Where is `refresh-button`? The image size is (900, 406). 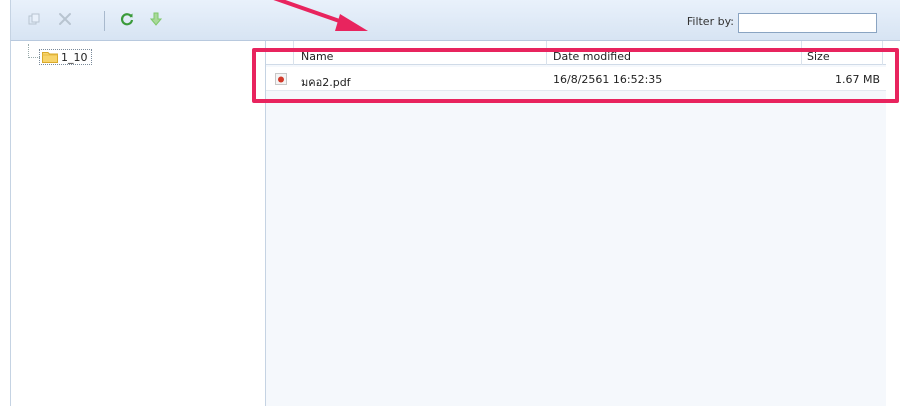
refresh-button is located at coordinates (127, 19).